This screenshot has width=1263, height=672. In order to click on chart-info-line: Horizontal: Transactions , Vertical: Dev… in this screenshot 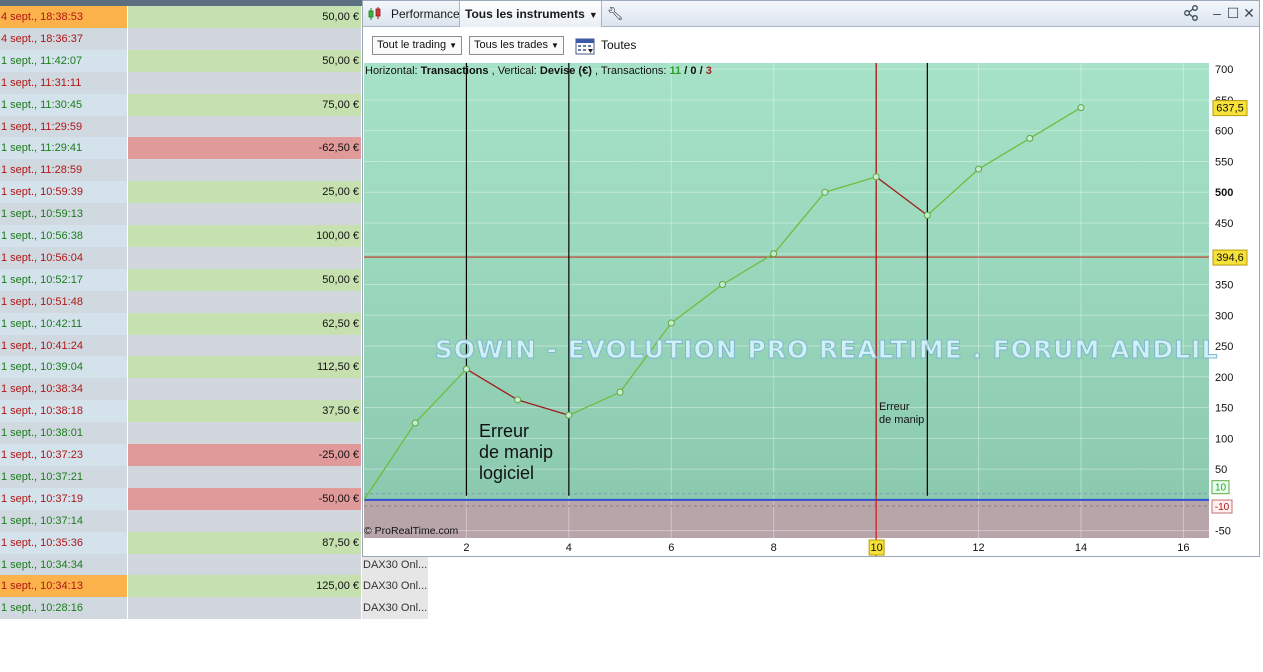, I will do `click(538, 71)`.